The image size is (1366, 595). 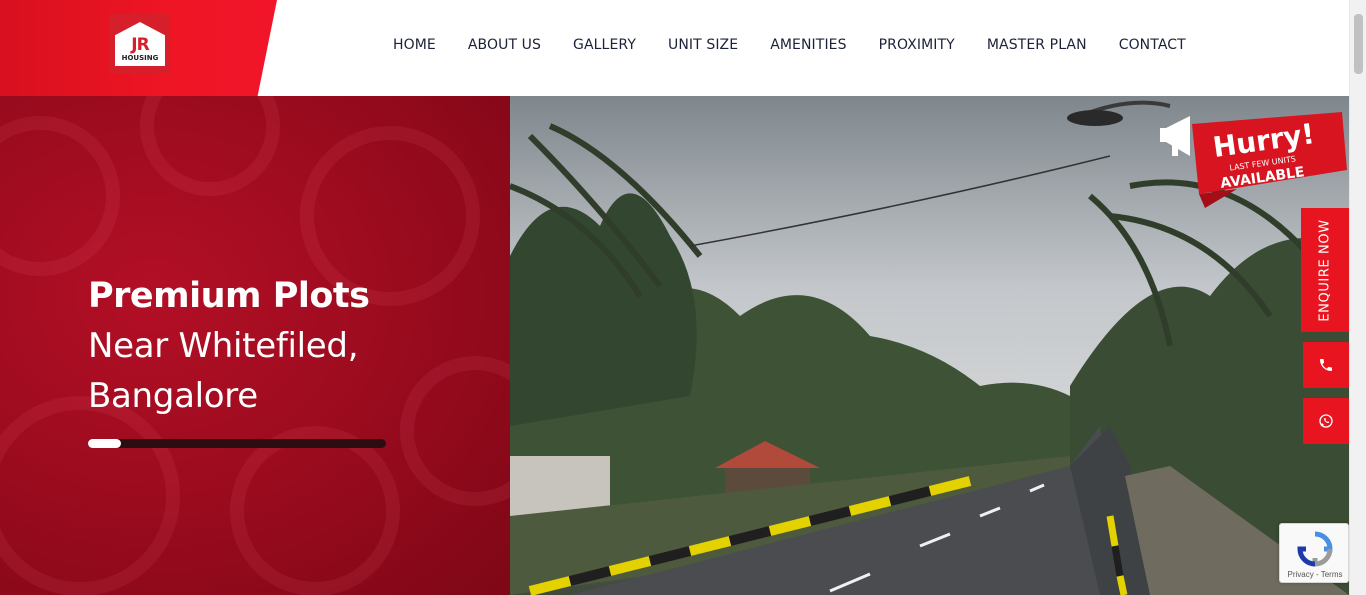 I want to click on slider-progress-fill, so click(x=104, y=443).